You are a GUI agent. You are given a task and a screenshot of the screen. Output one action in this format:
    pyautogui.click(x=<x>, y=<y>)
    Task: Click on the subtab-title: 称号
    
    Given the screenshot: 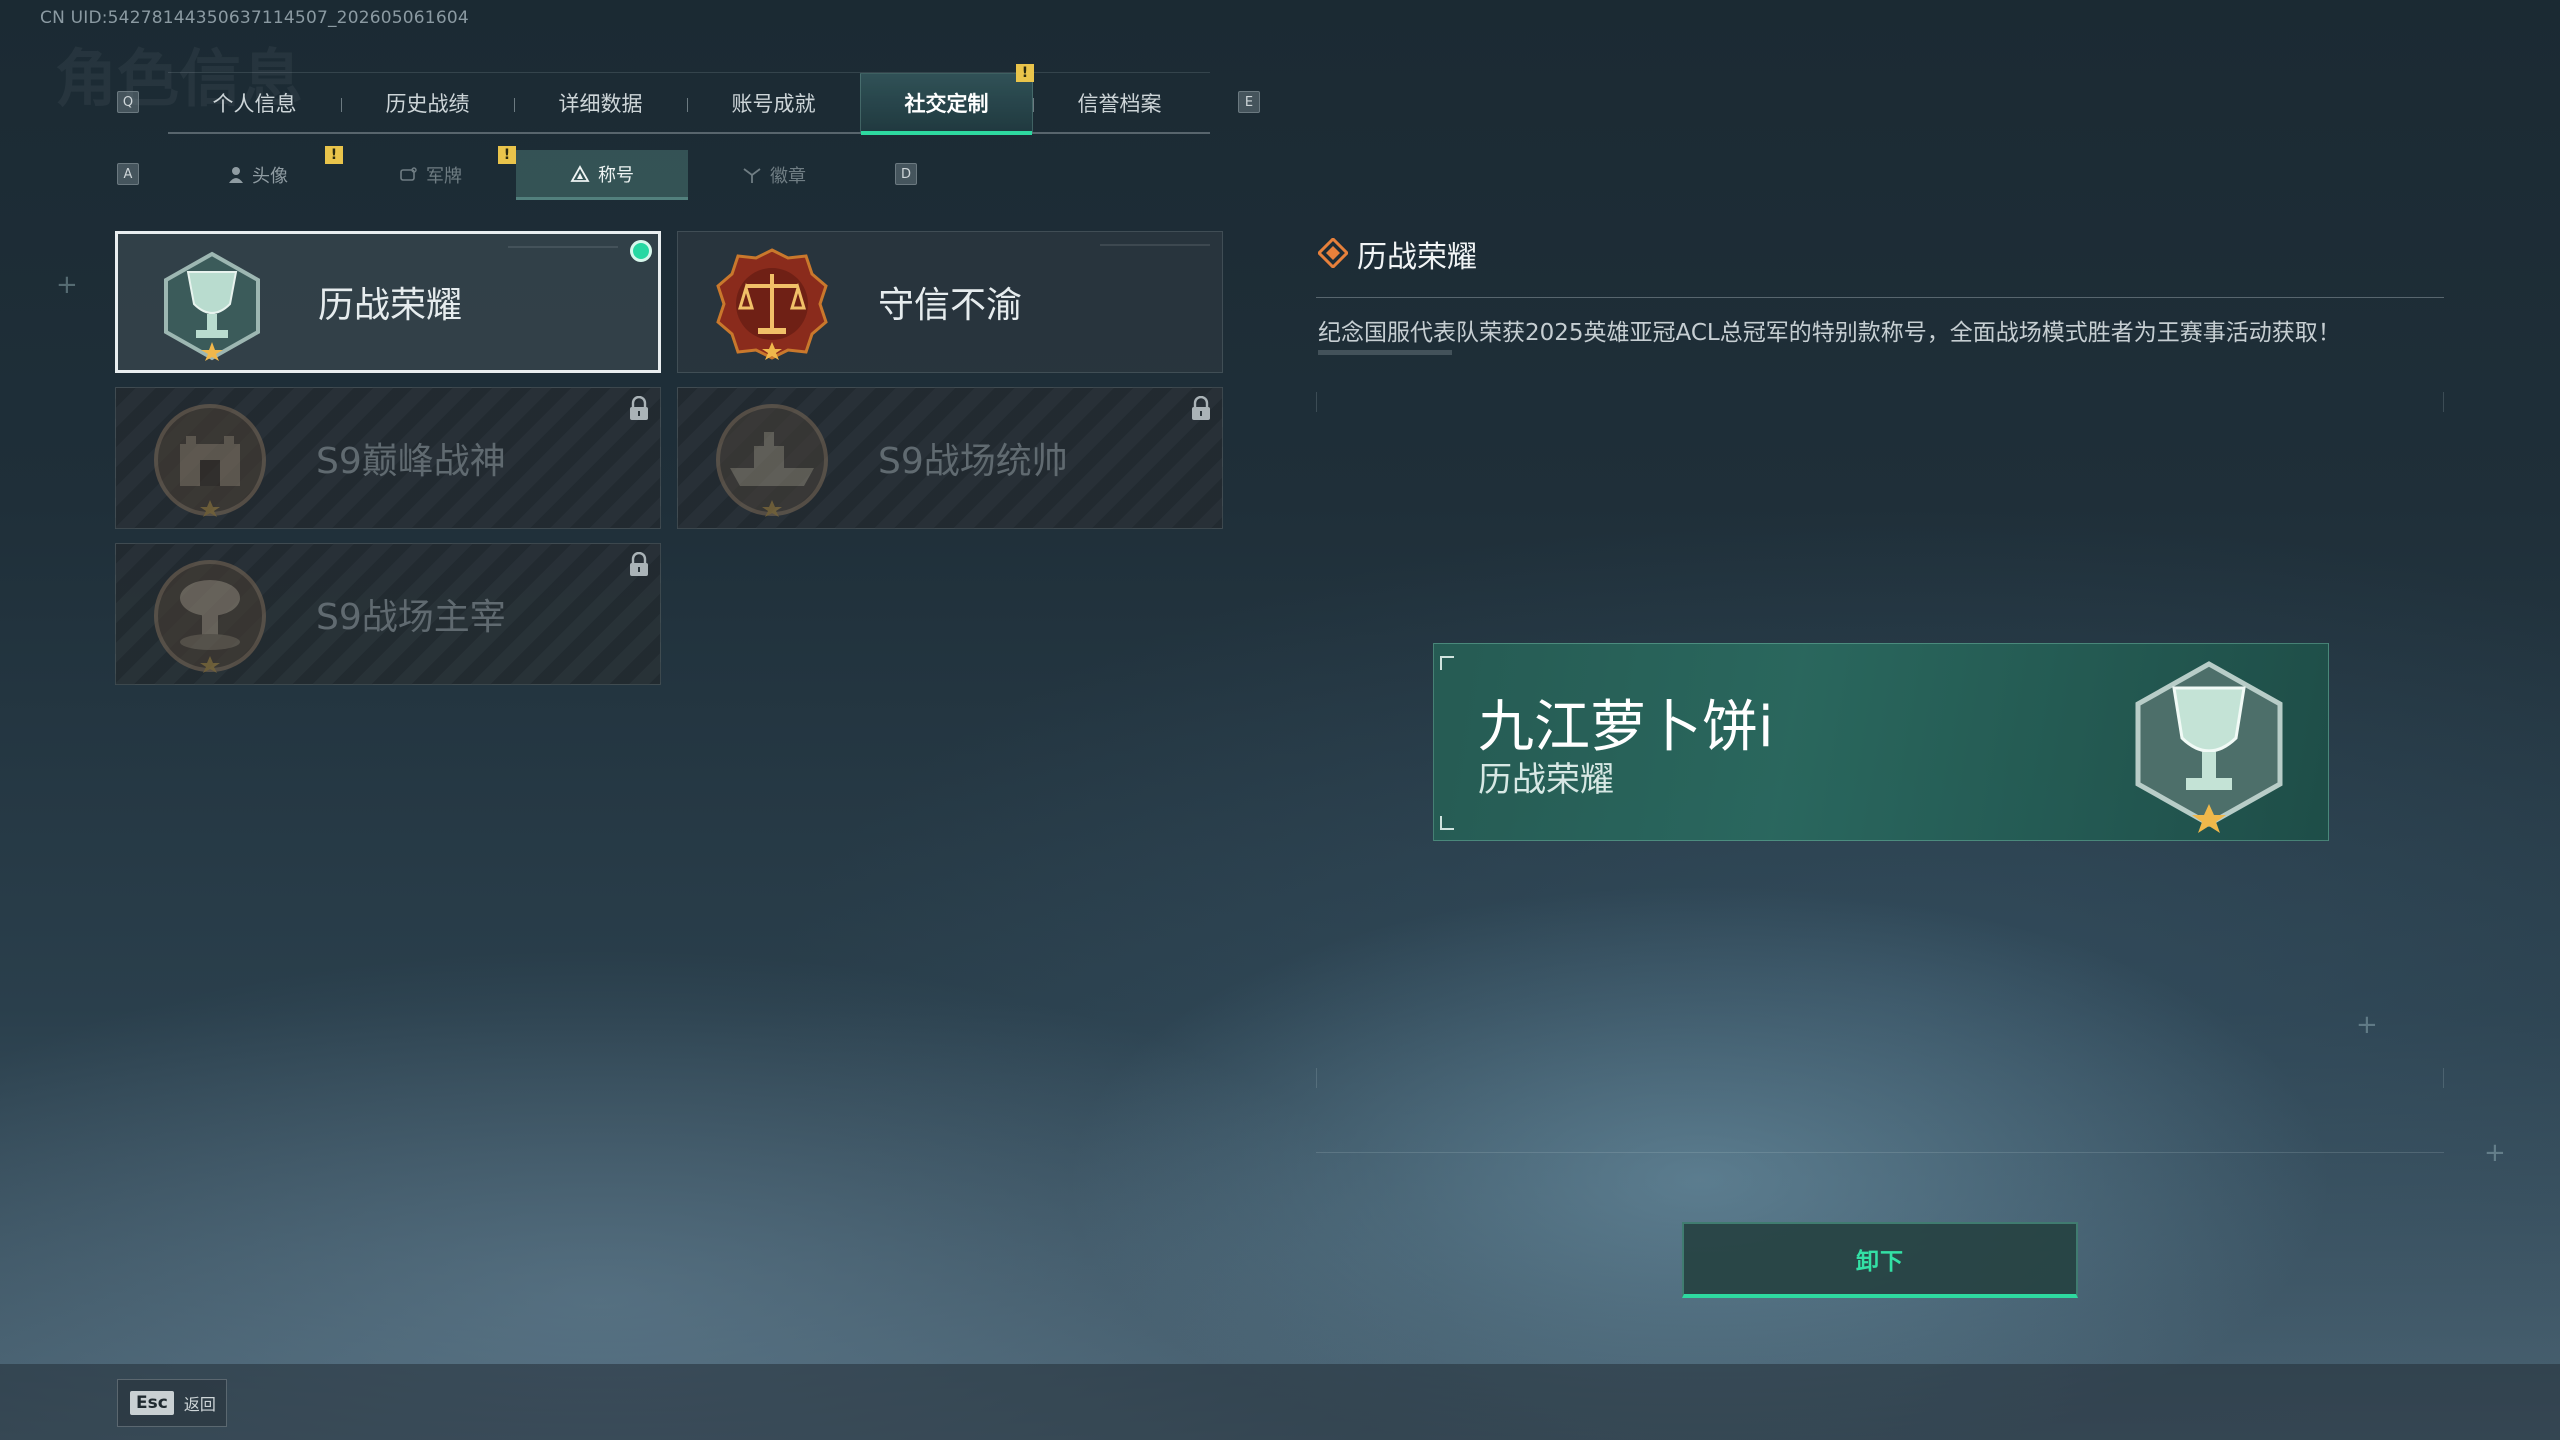 What is the action you would take?
    pyautogui.click(x=602, y=175)
    